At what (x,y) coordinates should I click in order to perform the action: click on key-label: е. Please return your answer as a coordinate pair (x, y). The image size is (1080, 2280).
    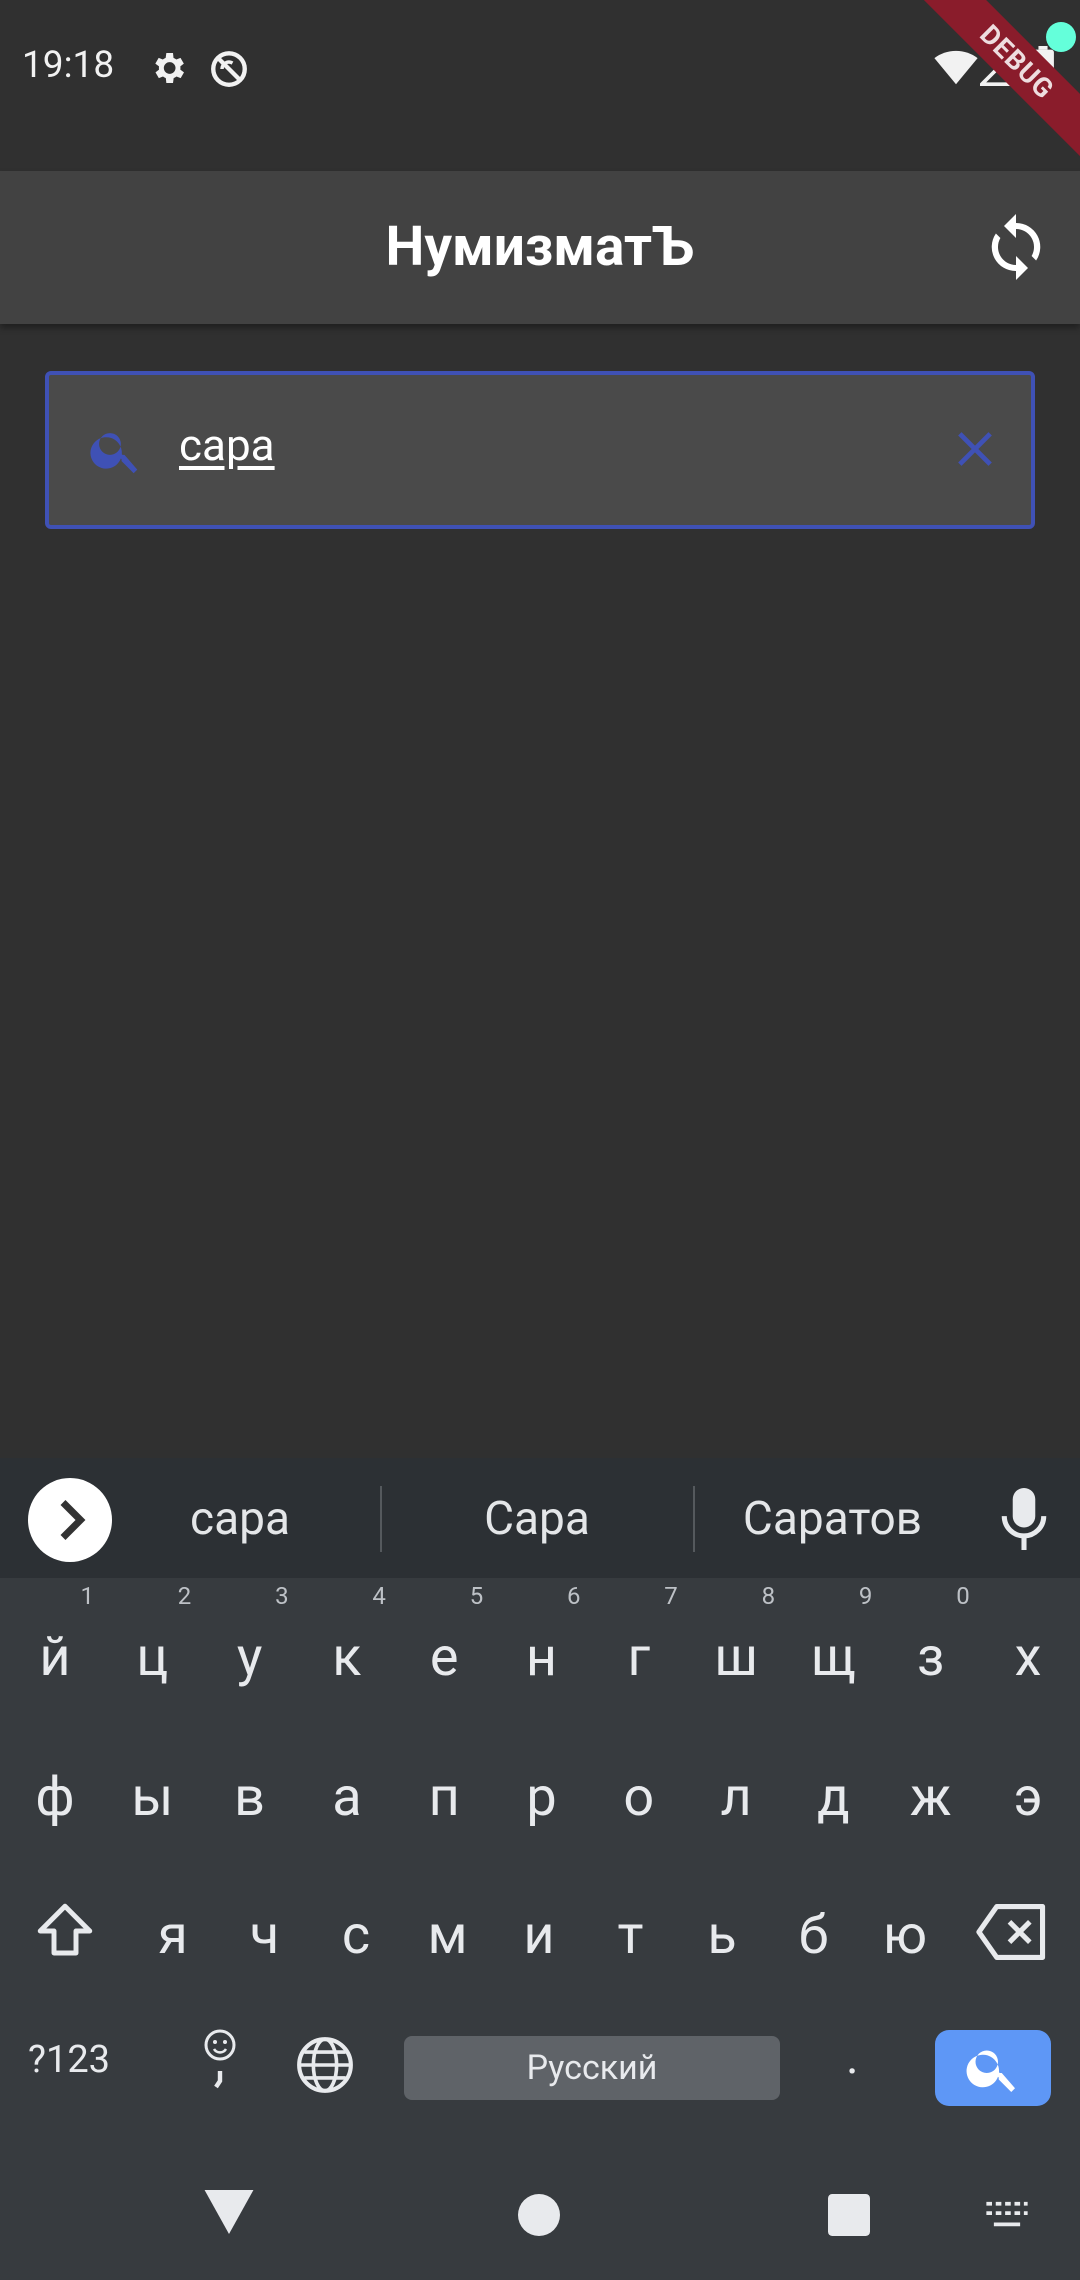
    Looking at the image, I should click on (444, 1657).